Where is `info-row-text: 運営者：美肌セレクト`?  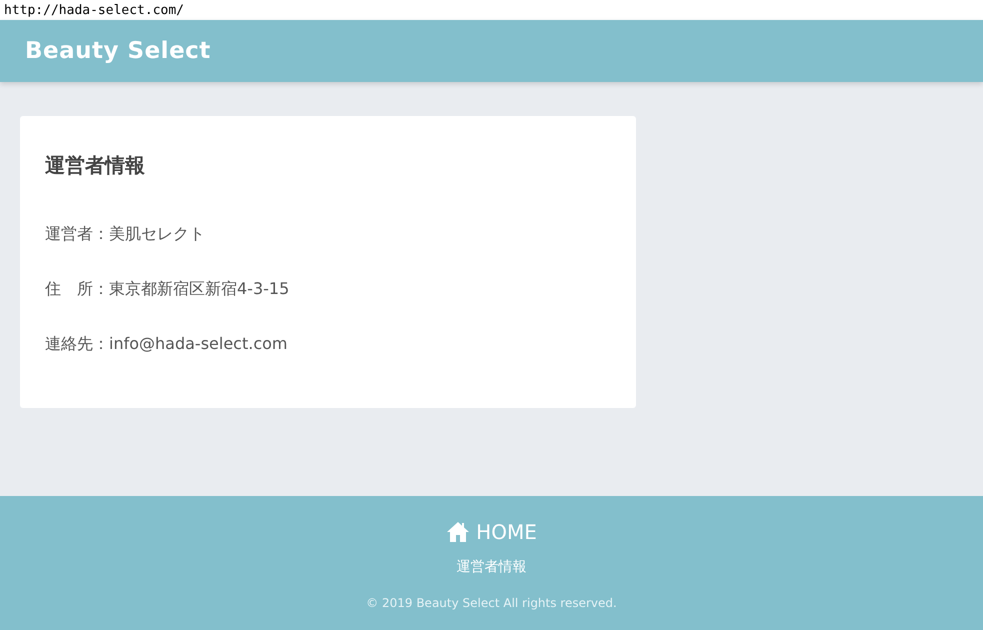 info-row-text: 運営者：美肌セレクト is located at coordinates (125, 233).